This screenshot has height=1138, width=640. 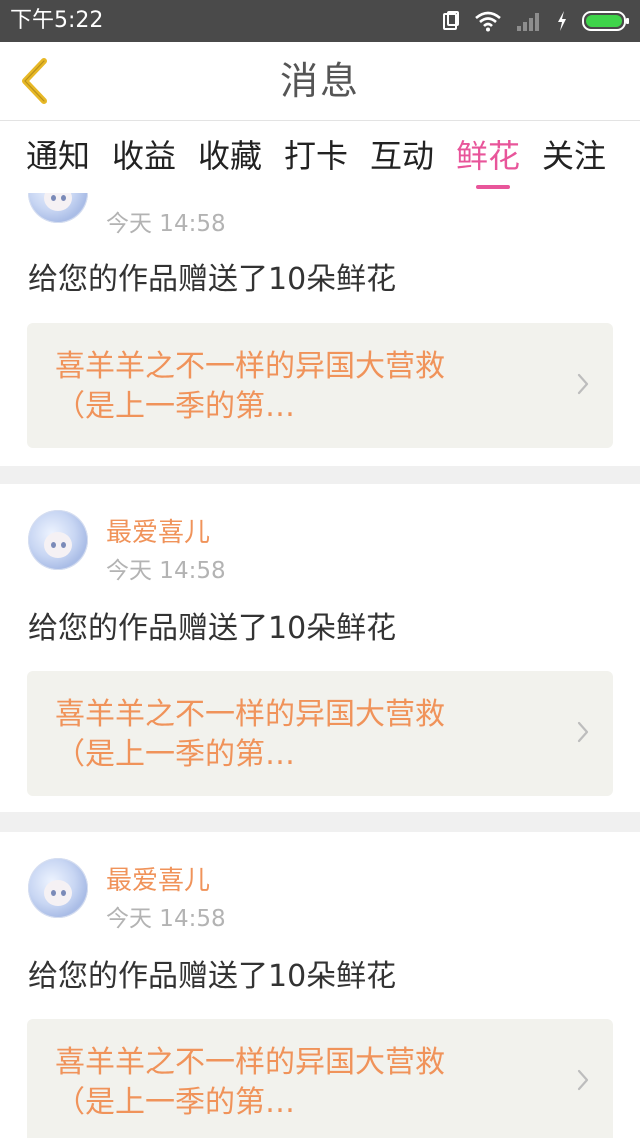 I want to click on status-icons, so click(x=529, y=21).